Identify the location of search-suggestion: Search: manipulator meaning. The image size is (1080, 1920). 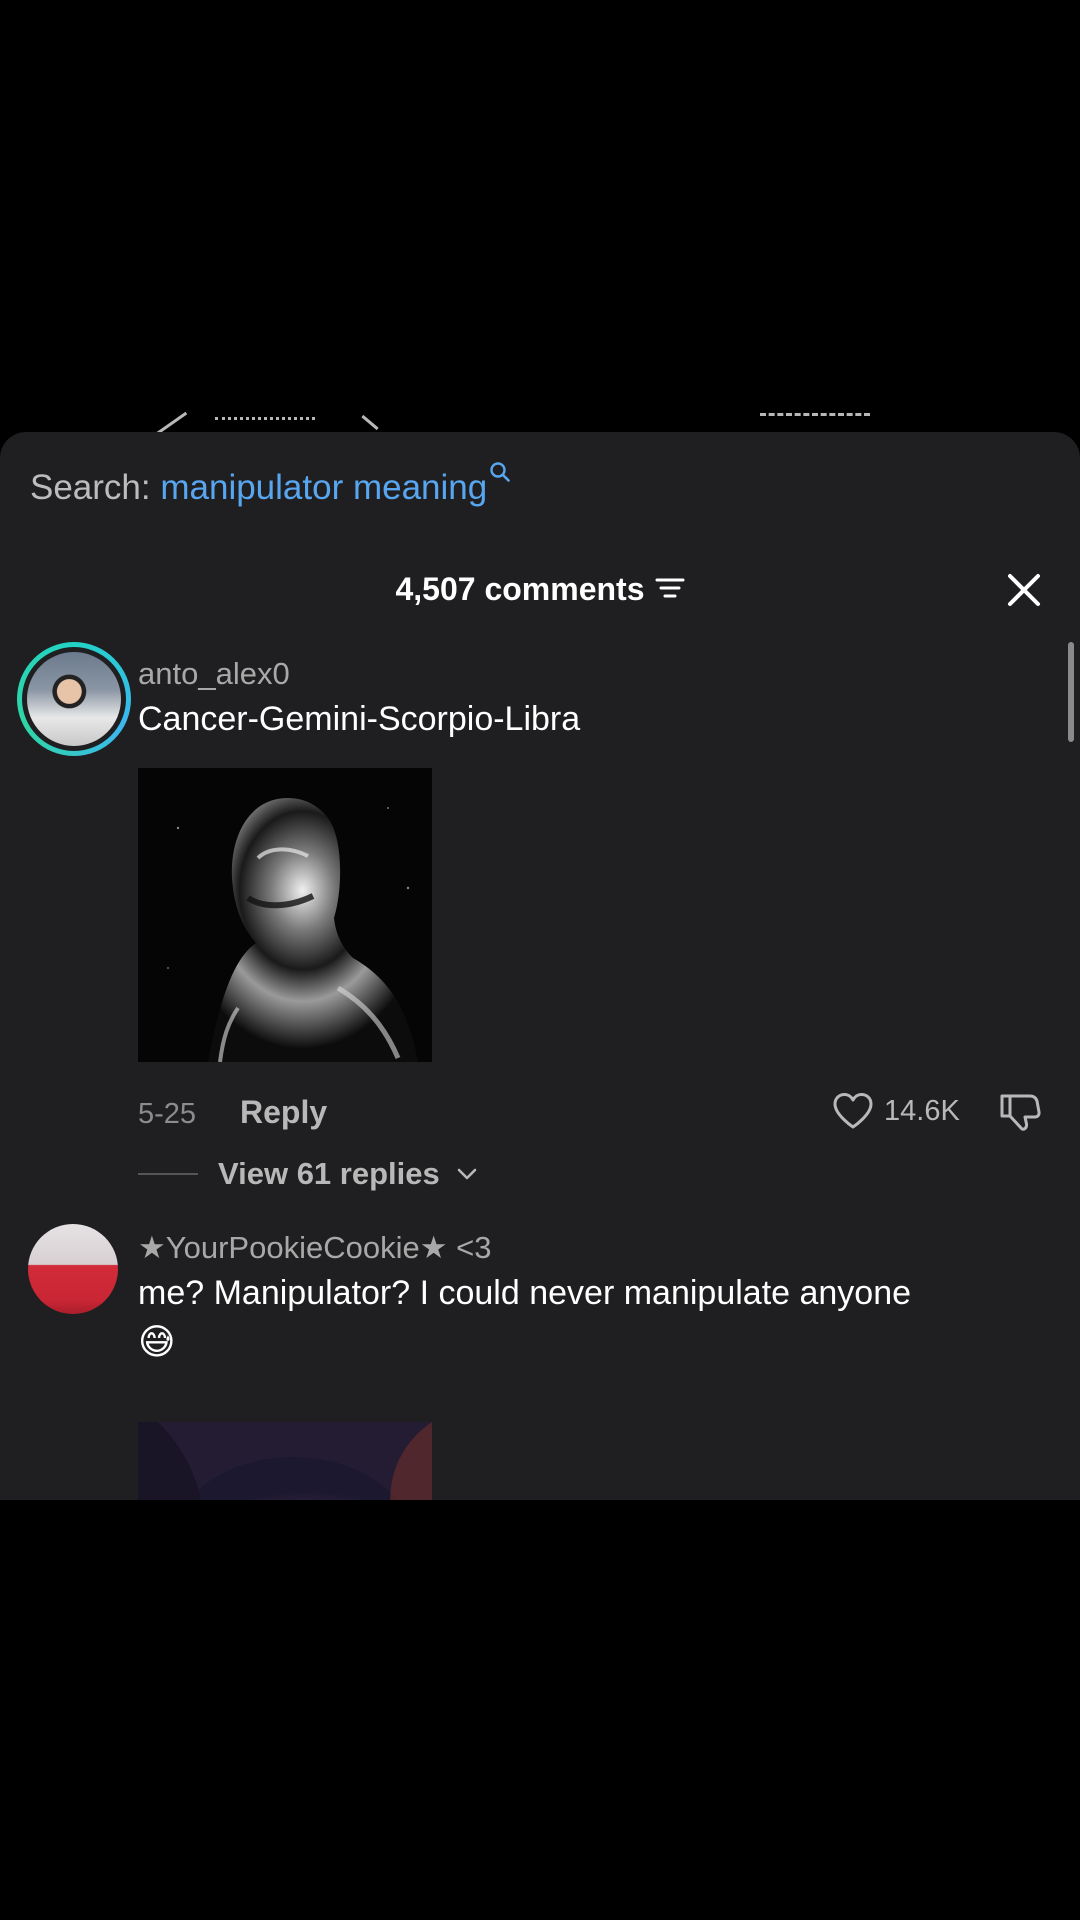
(270, 485).